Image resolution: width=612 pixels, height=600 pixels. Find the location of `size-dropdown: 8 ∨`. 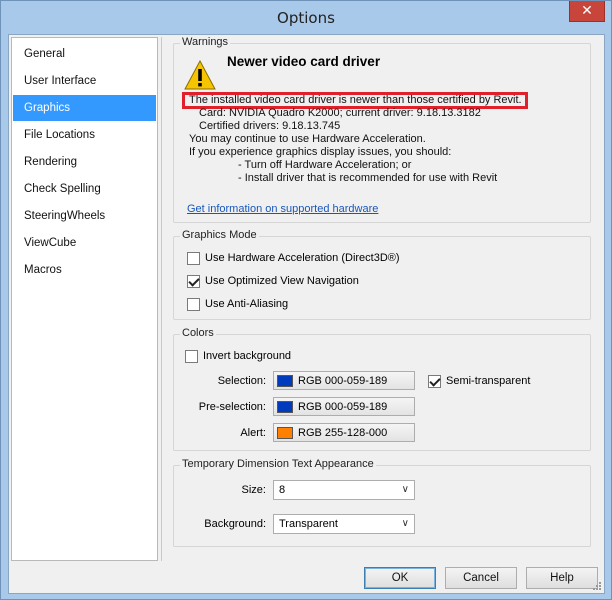

size-dropdown: 8 ∨ is located at coordinates (344, 490).